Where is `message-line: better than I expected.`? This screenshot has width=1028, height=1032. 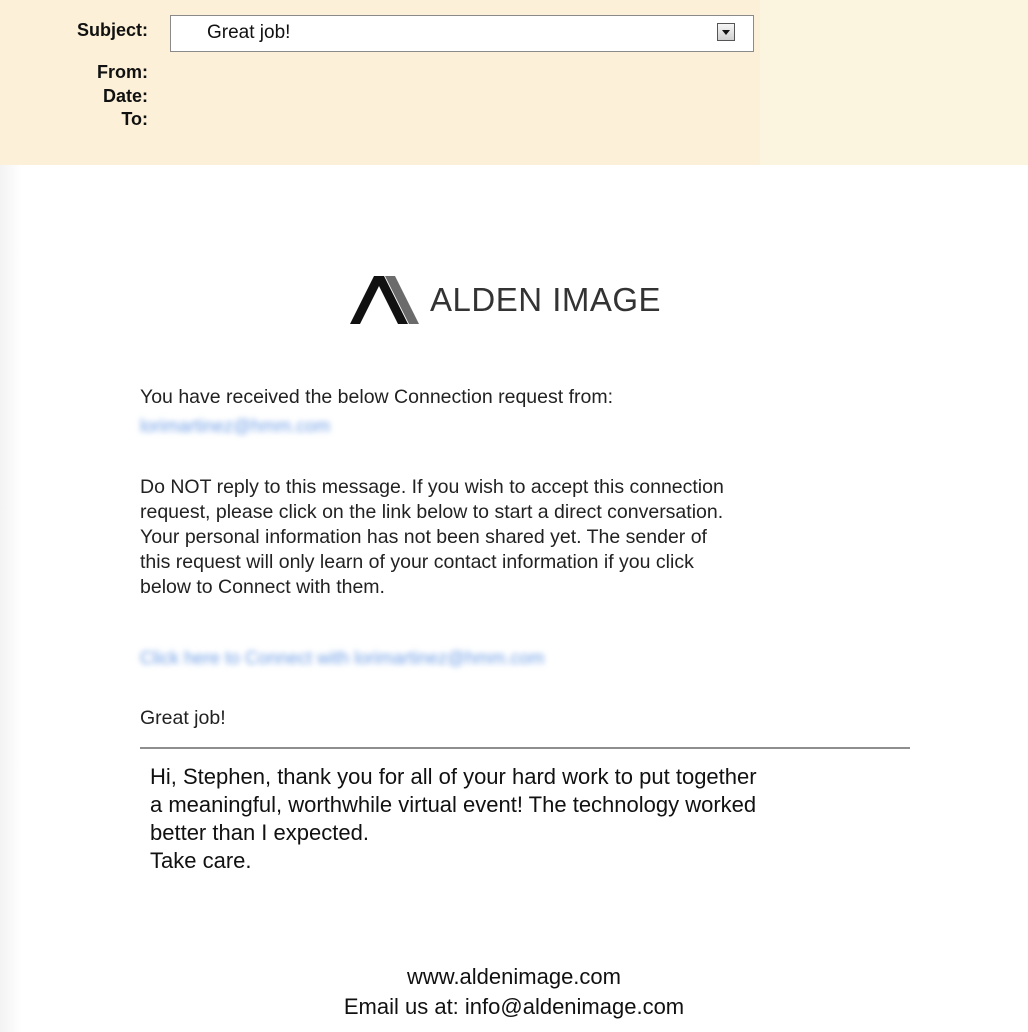
message-line: better than I expected. is located at coordinates (259, 832).